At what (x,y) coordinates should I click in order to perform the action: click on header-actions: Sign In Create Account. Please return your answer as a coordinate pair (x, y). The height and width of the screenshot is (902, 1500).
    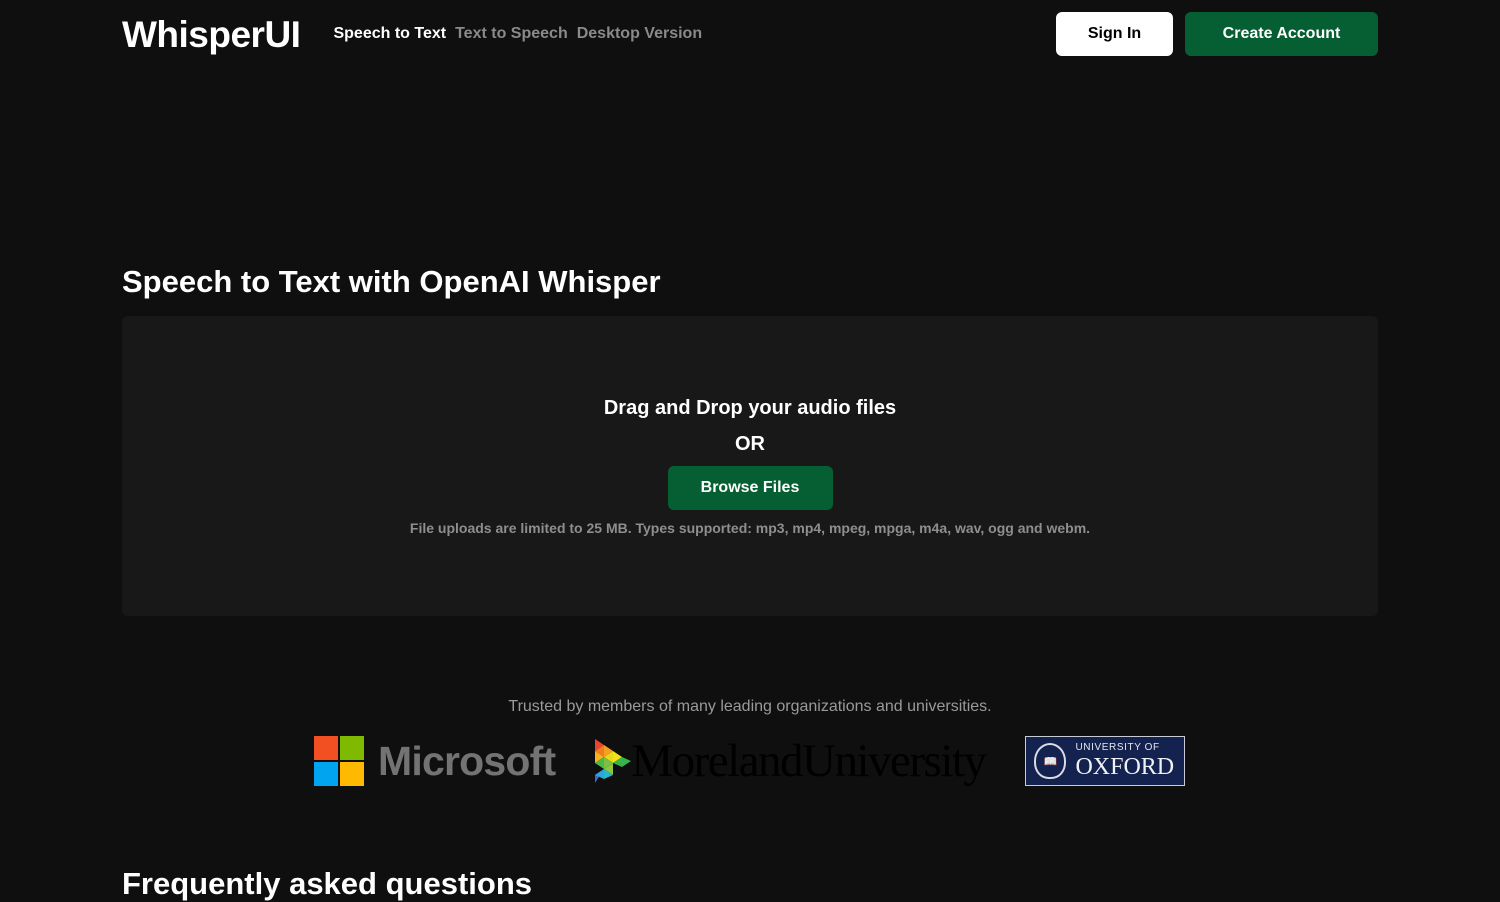
    Looking at the image, I should click on (1217, 34).